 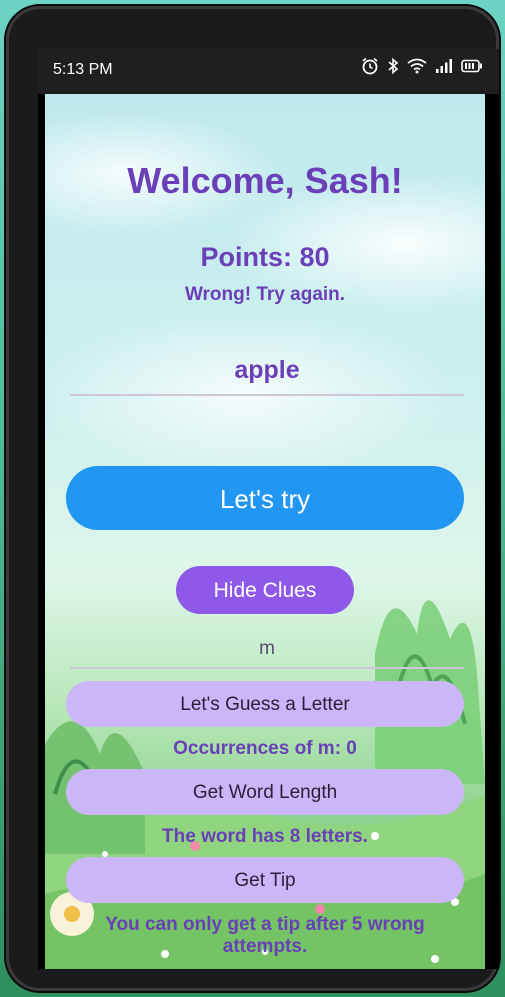 What do you see at coordinates (268, 71) in the screenshot?
I see `status-bar: 5:13 PM` at bounding box center [268, 71].